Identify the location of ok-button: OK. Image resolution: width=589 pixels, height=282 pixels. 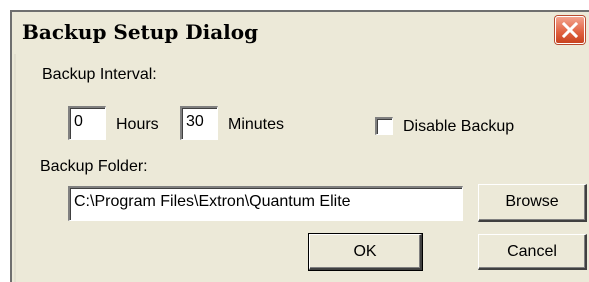
(365, 252).